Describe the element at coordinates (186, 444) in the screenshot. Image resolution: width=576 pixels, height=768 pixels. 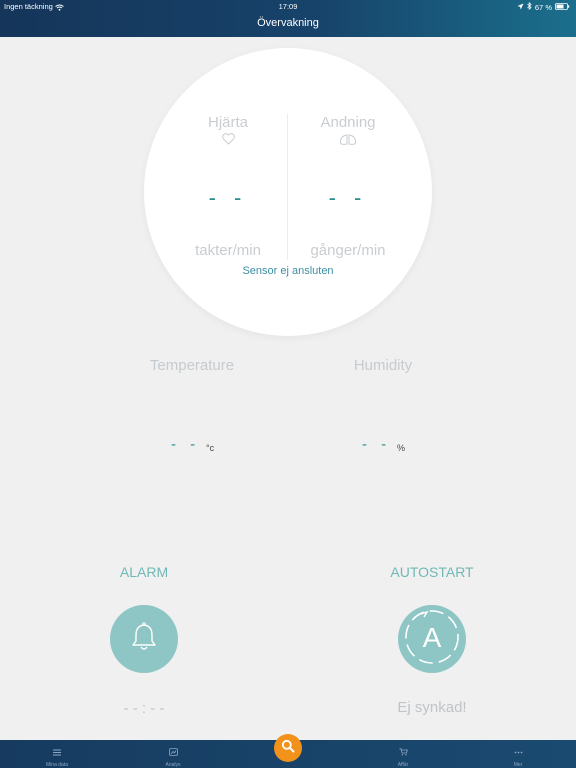
I see `temperature-value: - -` at that location.